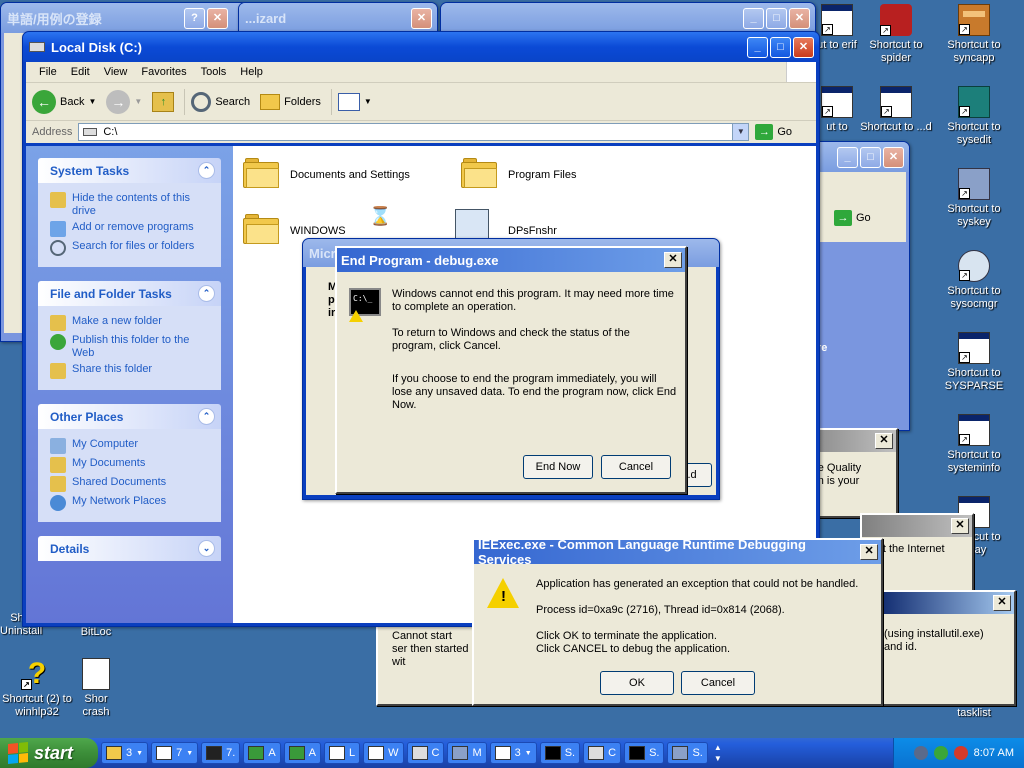 The width and height of the screenshot is (1024, 768). I want to click on taskbar-item-9: M, so click(467, 753).